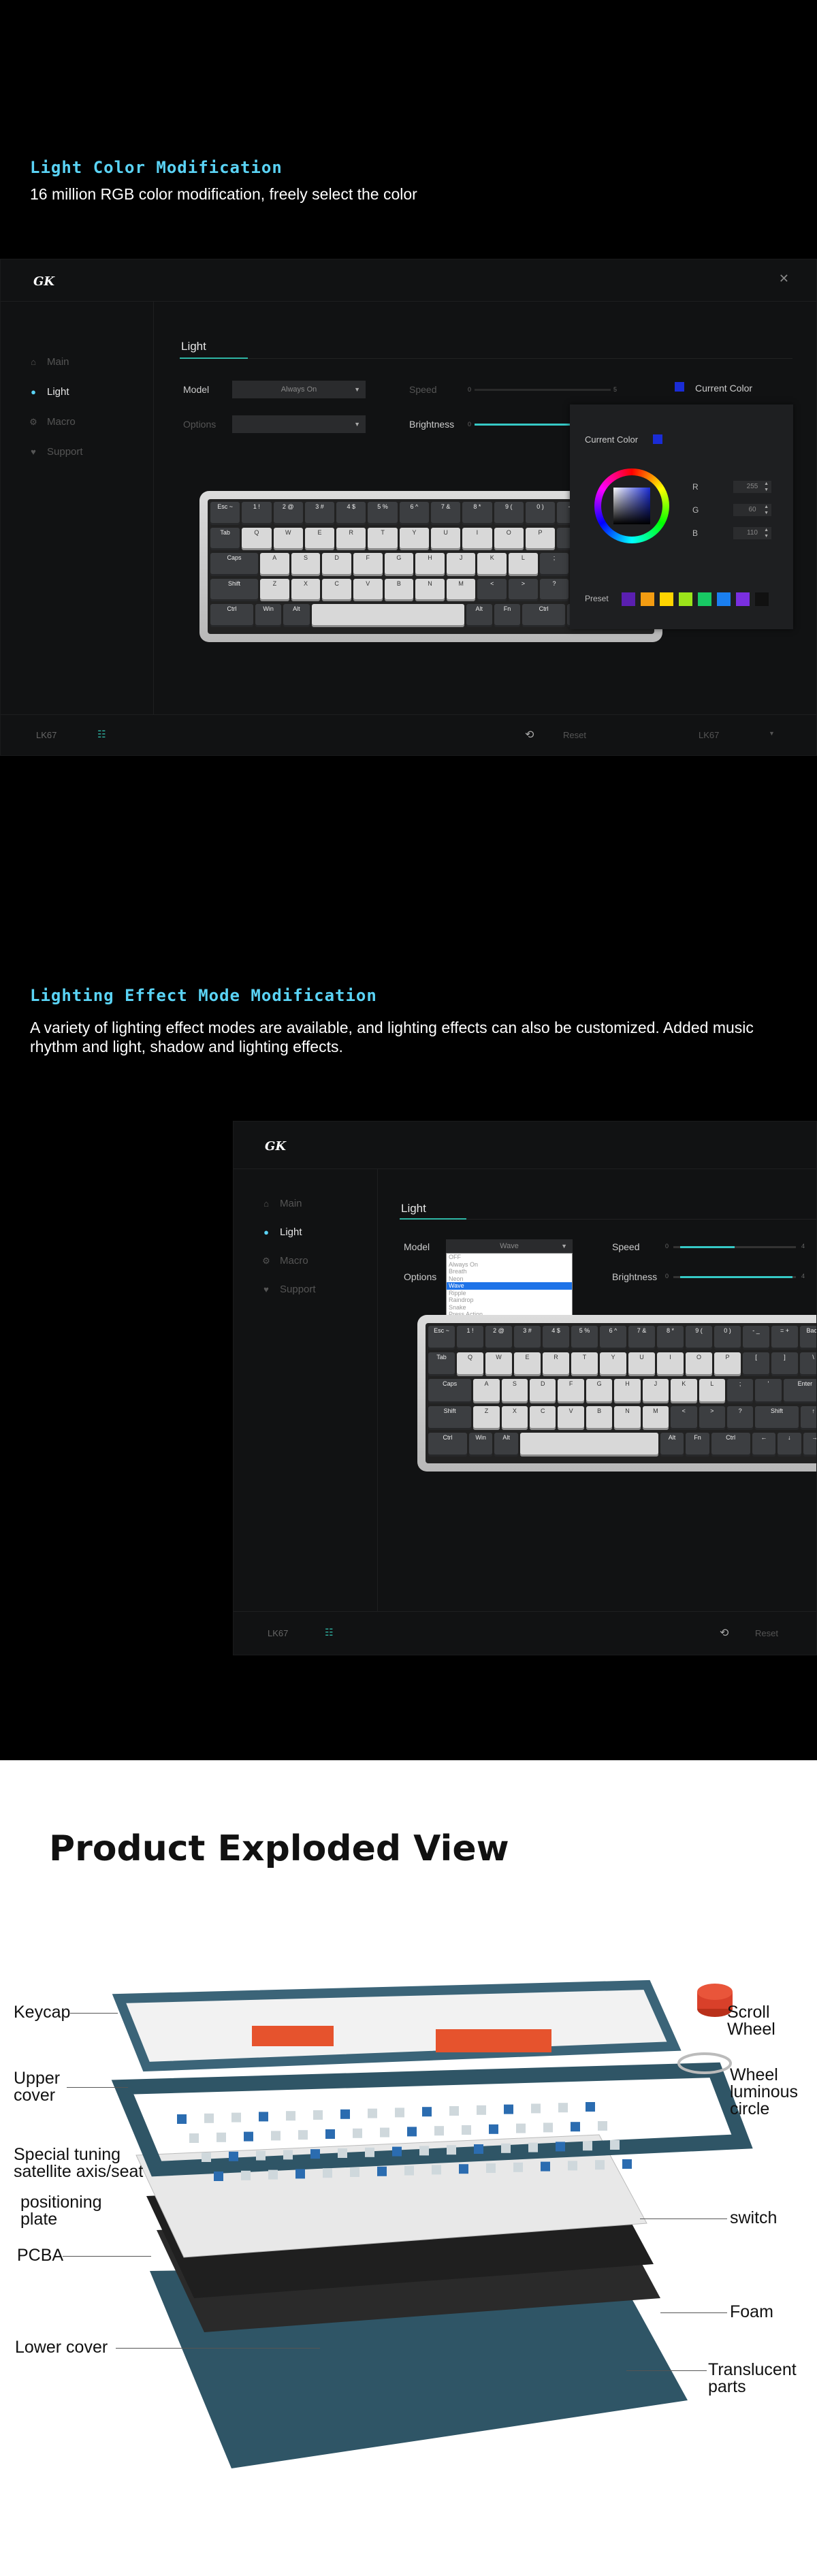 Image resolution: width=817 pixels, height=2576 pixels. I want to click on mode-option: Ripple, so click(509, 1293).